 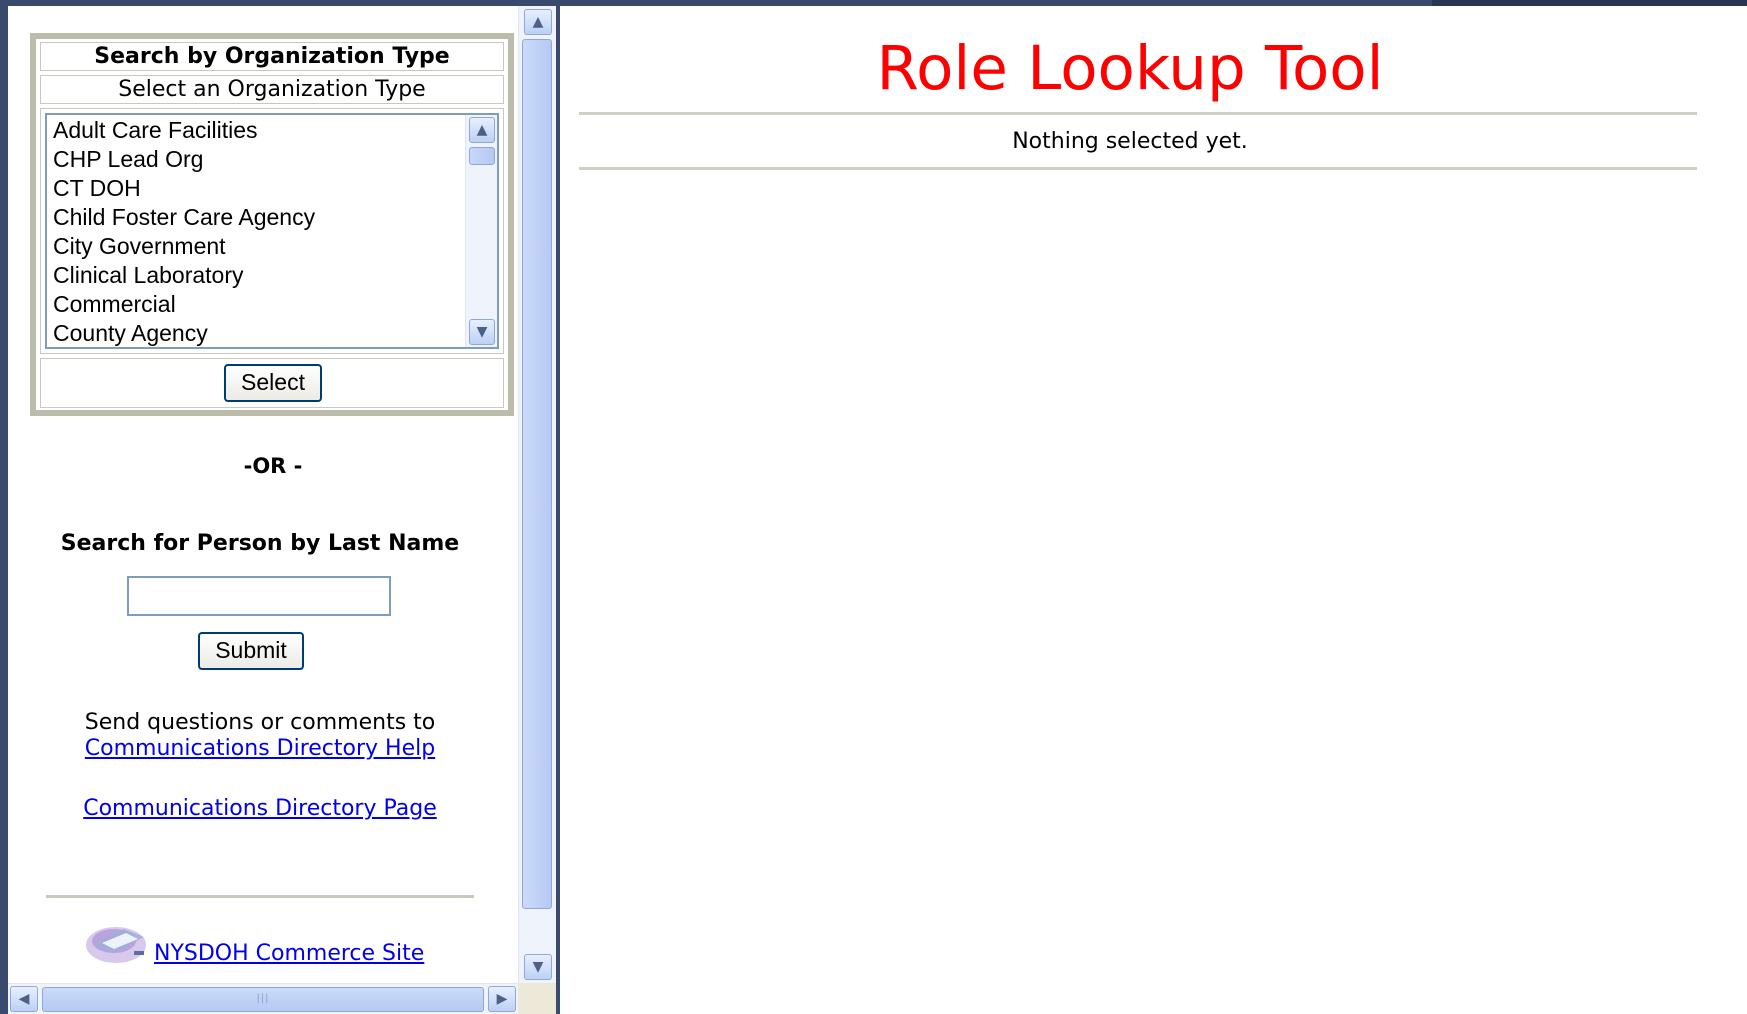 What do you see at coordinates (260, 543) in the screenshot?
I see `person-search-title: Search for Person by Last Name` at bounding box center [260, 543].